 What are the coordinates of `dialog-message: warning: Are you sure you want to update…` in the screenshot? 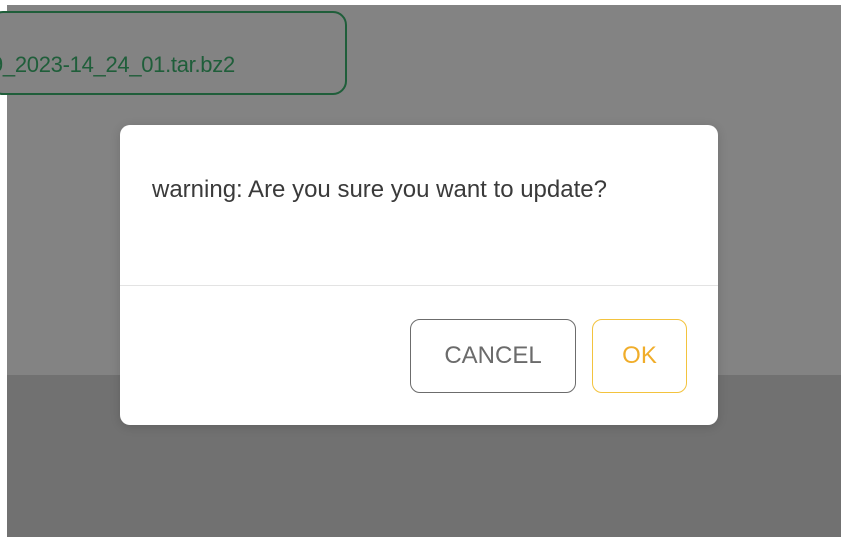 It's located at (379, 189).